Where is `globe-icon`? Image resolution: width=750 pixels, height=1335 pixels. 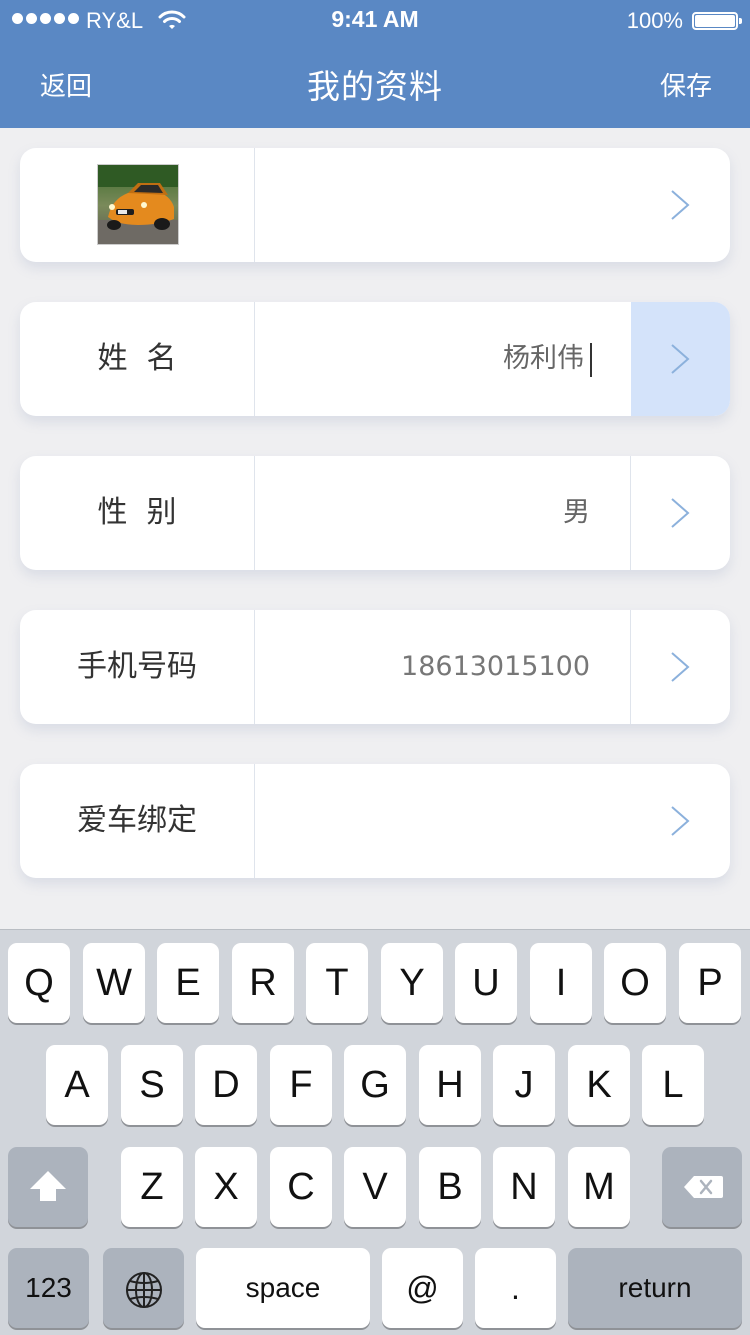 globe-icon is located at coordinates (143, 1289).